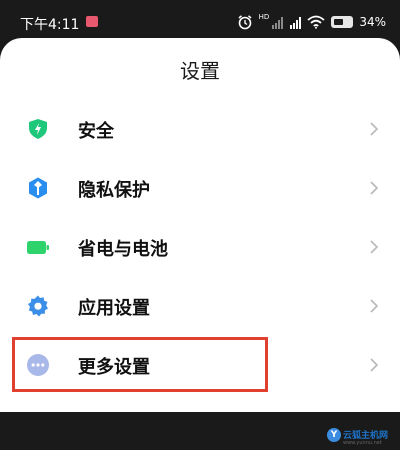  Describe the element at coordinates (372, 22) in the screenshot. I see `battery-percent: 34%` at that location.